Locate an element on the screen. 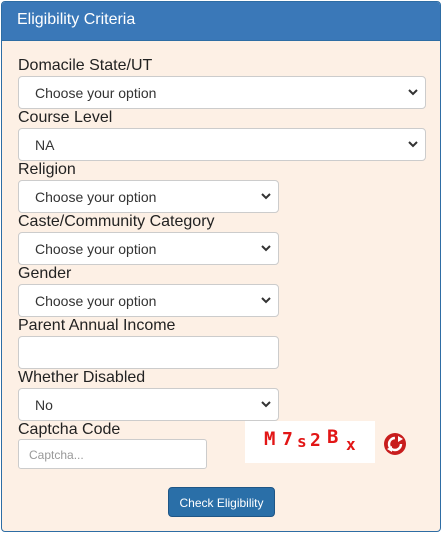 The width and height of the screenshot is (442, 534). captcha-char: M is located at coordinates (270, 439).